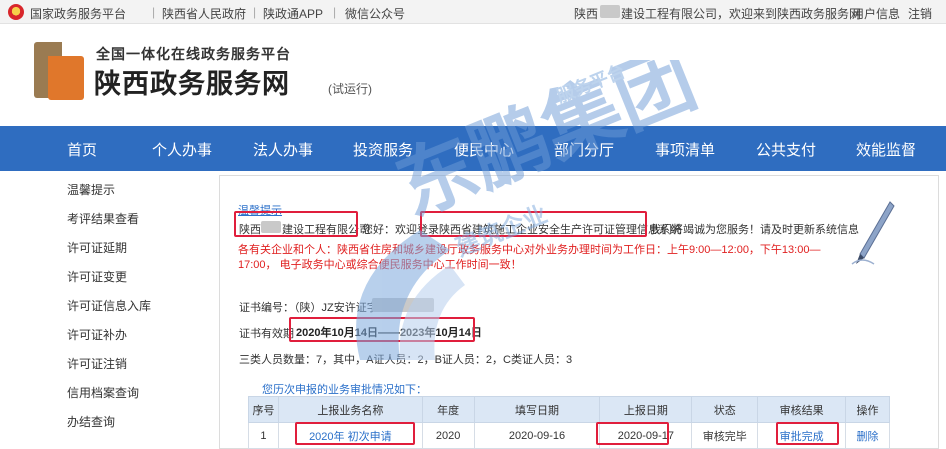 Image resolution: width=946 pixels, height=449 pixels. What do you see at coordinates (78, 13) in the screenshot?
I see `top-link-national: 国家政务服务平台` at bounding box center [78, 13].